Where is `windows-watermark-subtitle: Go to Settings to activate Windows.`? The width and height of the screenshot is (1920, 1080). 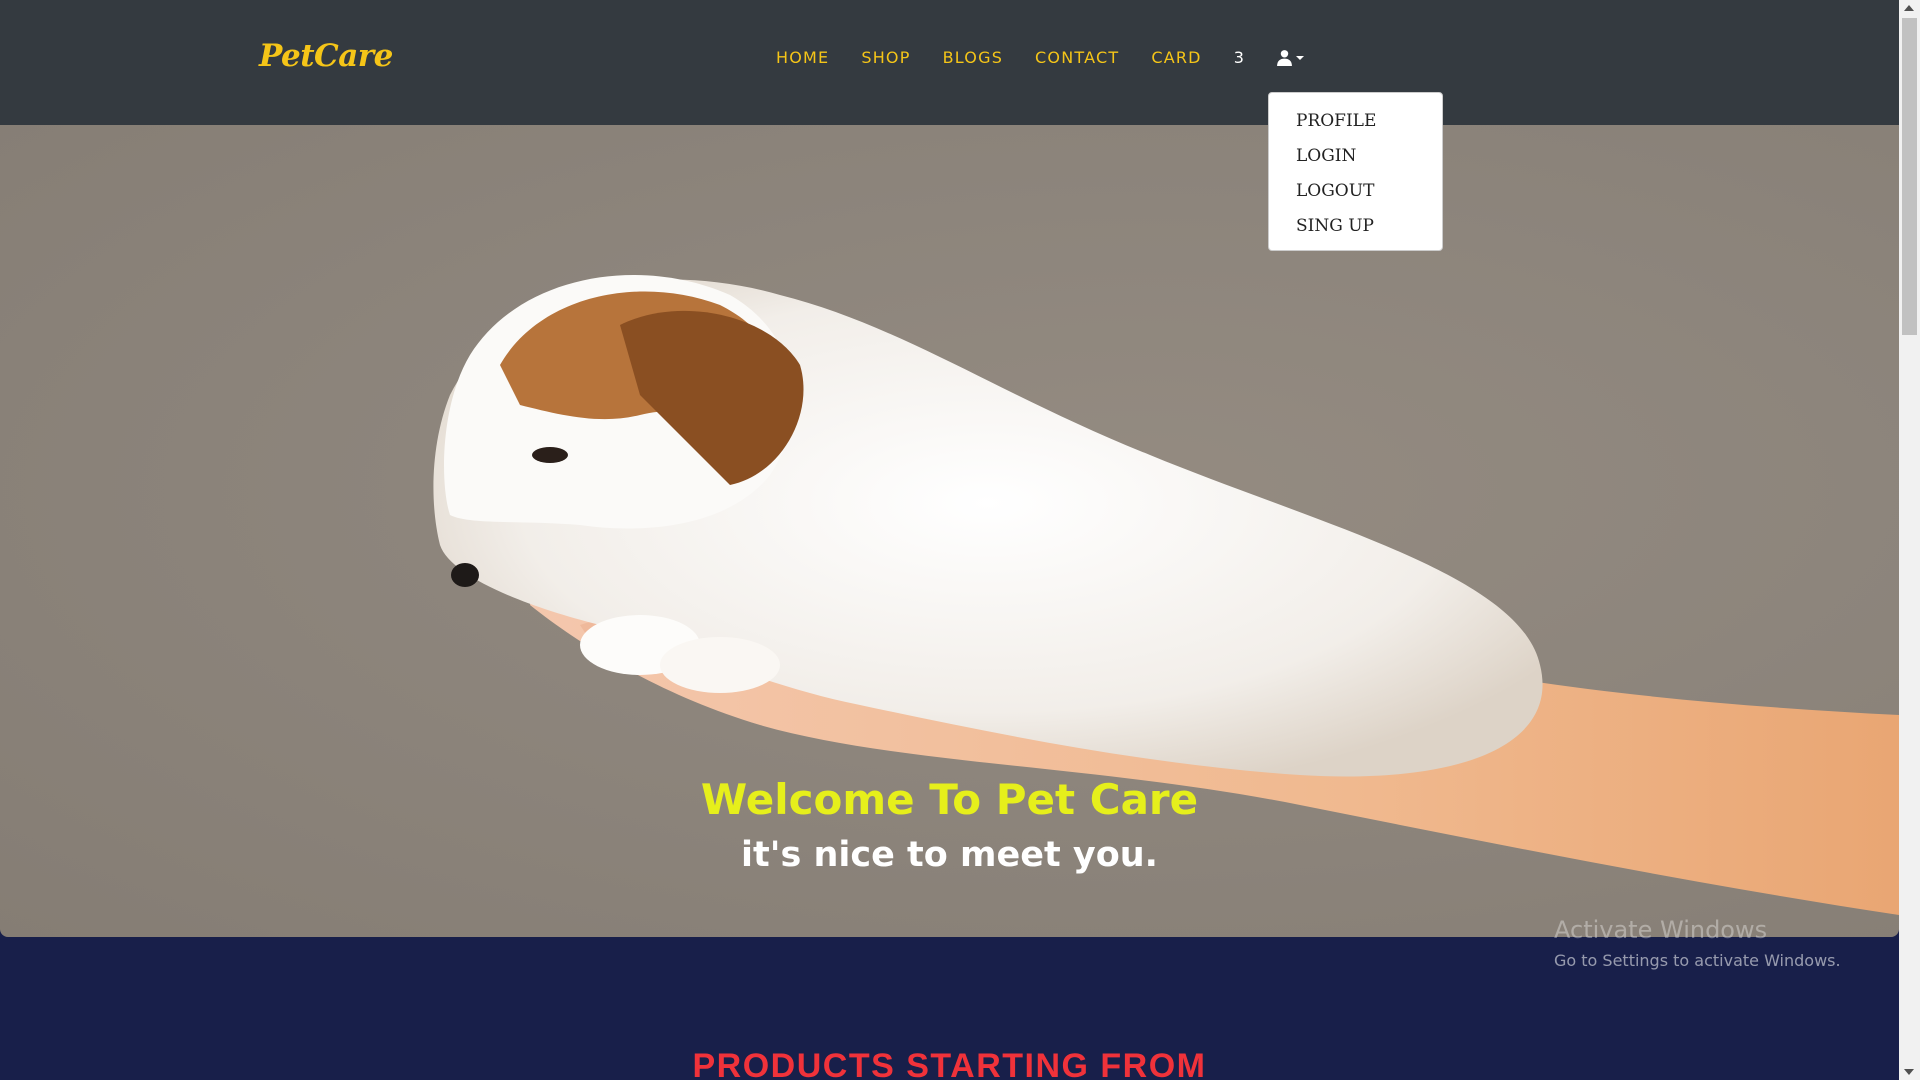
windows-watermark-subtitle: Go to Settings to activate Windows. is located at coordinates (1697, 960).